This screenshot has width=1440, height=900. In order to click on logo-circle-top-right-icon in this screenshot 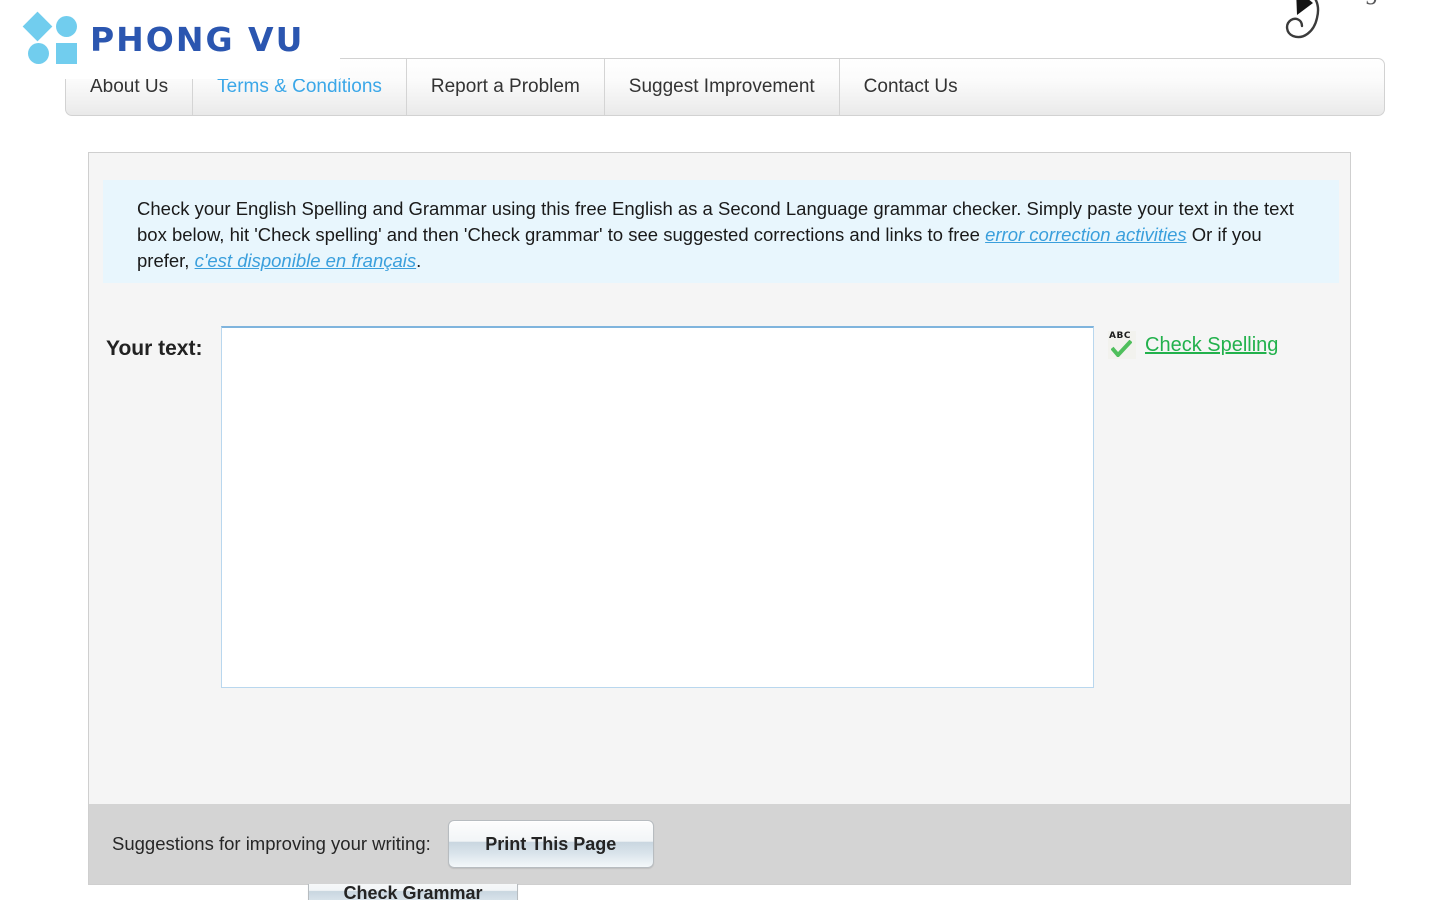, I will do `click(66, 26)`.